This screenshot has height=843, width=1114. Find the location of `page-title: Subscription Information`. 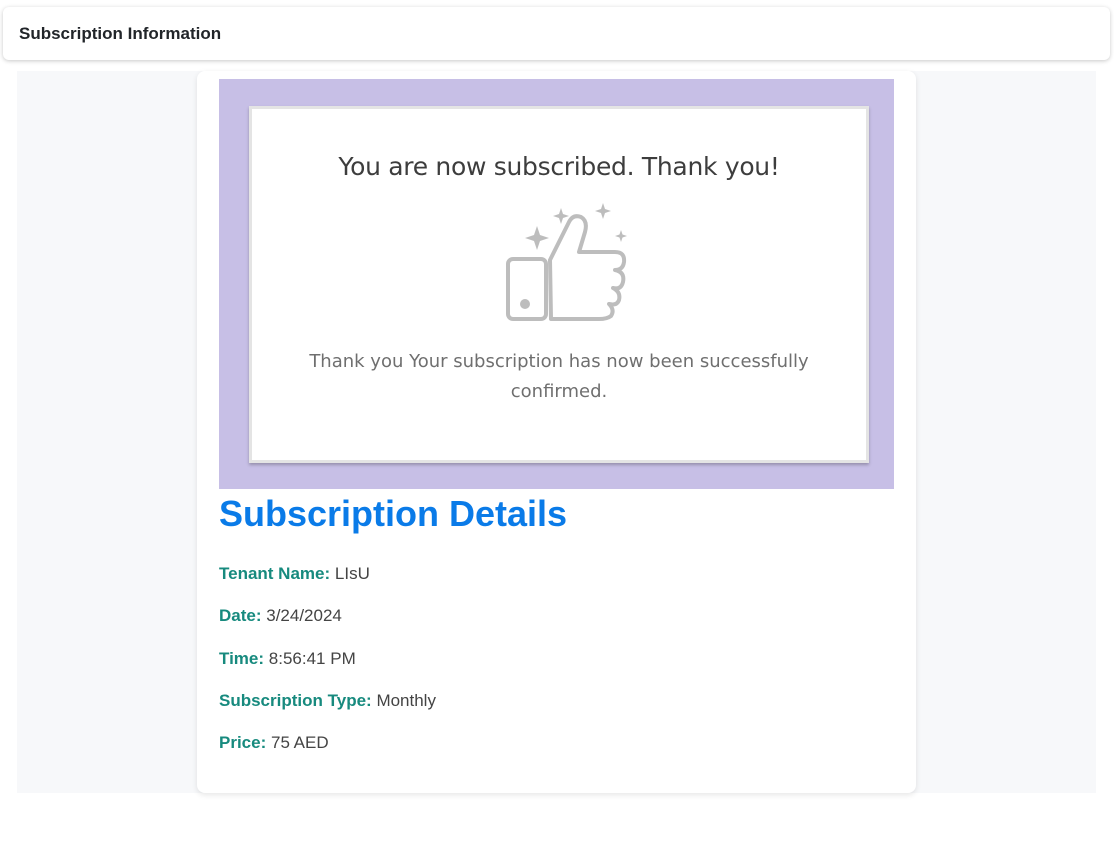

page-title: Subscription Information is located at coordinates (120, 33).